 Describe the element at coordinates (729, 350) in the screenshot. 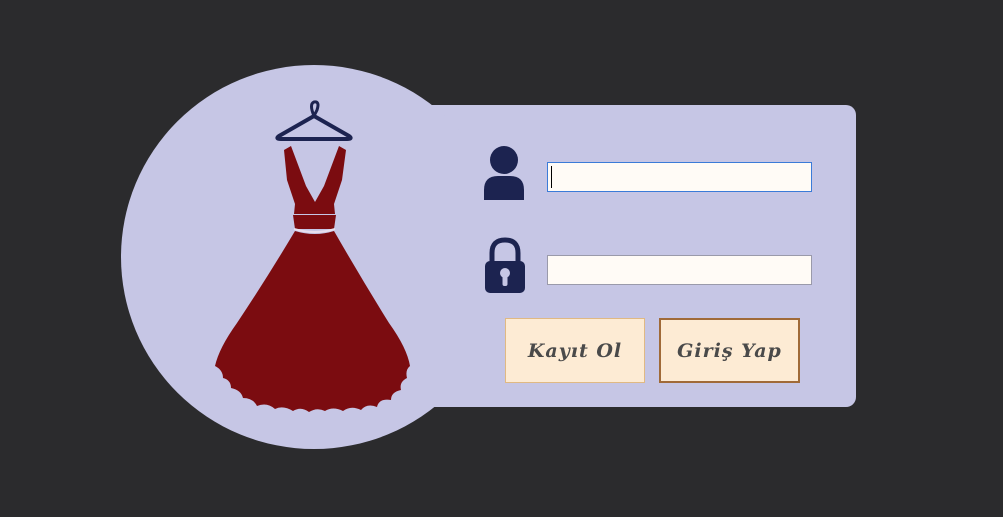

I see `login-button: Giriş Yap` at that location.